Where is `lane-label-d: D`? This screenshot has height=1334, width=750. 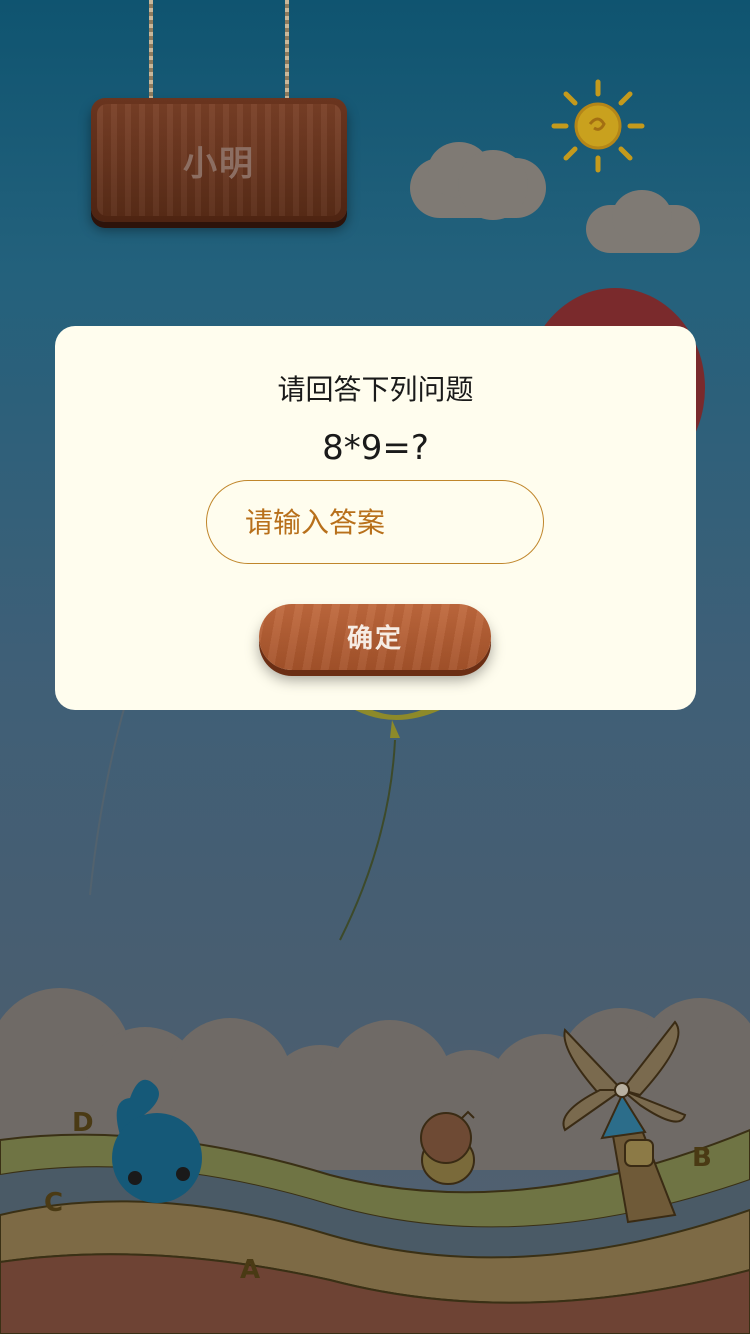
lane-label-d: D is located at coordinates (83, 1123).